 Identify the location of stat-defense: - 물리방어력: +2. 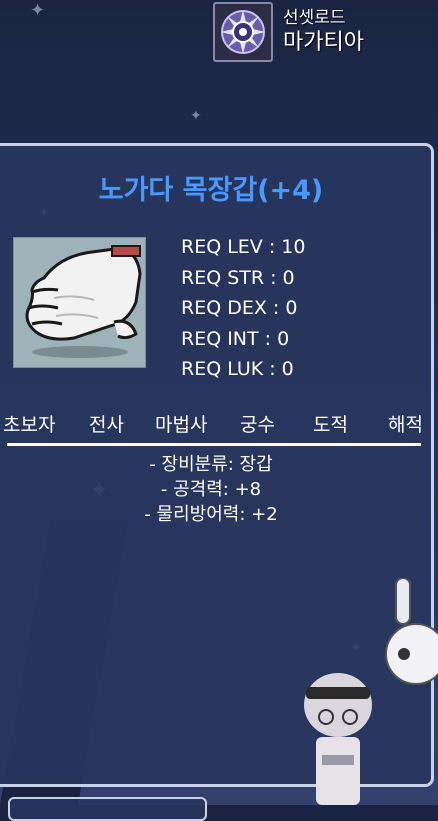
(211, 514).